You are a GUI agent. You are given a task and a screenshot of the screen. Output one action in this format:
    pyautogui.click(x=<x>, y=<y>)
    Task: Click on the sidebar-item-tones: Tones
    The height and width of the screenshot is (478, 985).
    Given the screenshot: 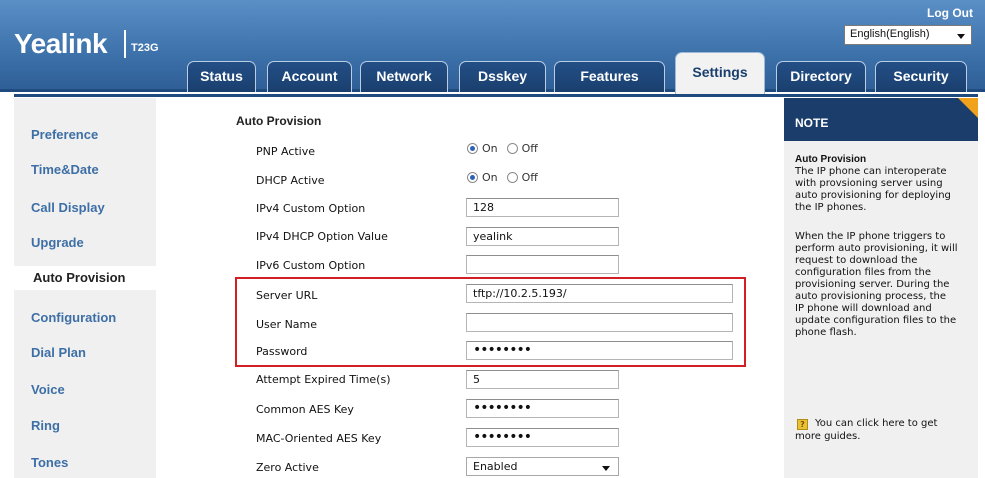 What is the action you would take?
    pyautogui.click(x=85, y=463)
    